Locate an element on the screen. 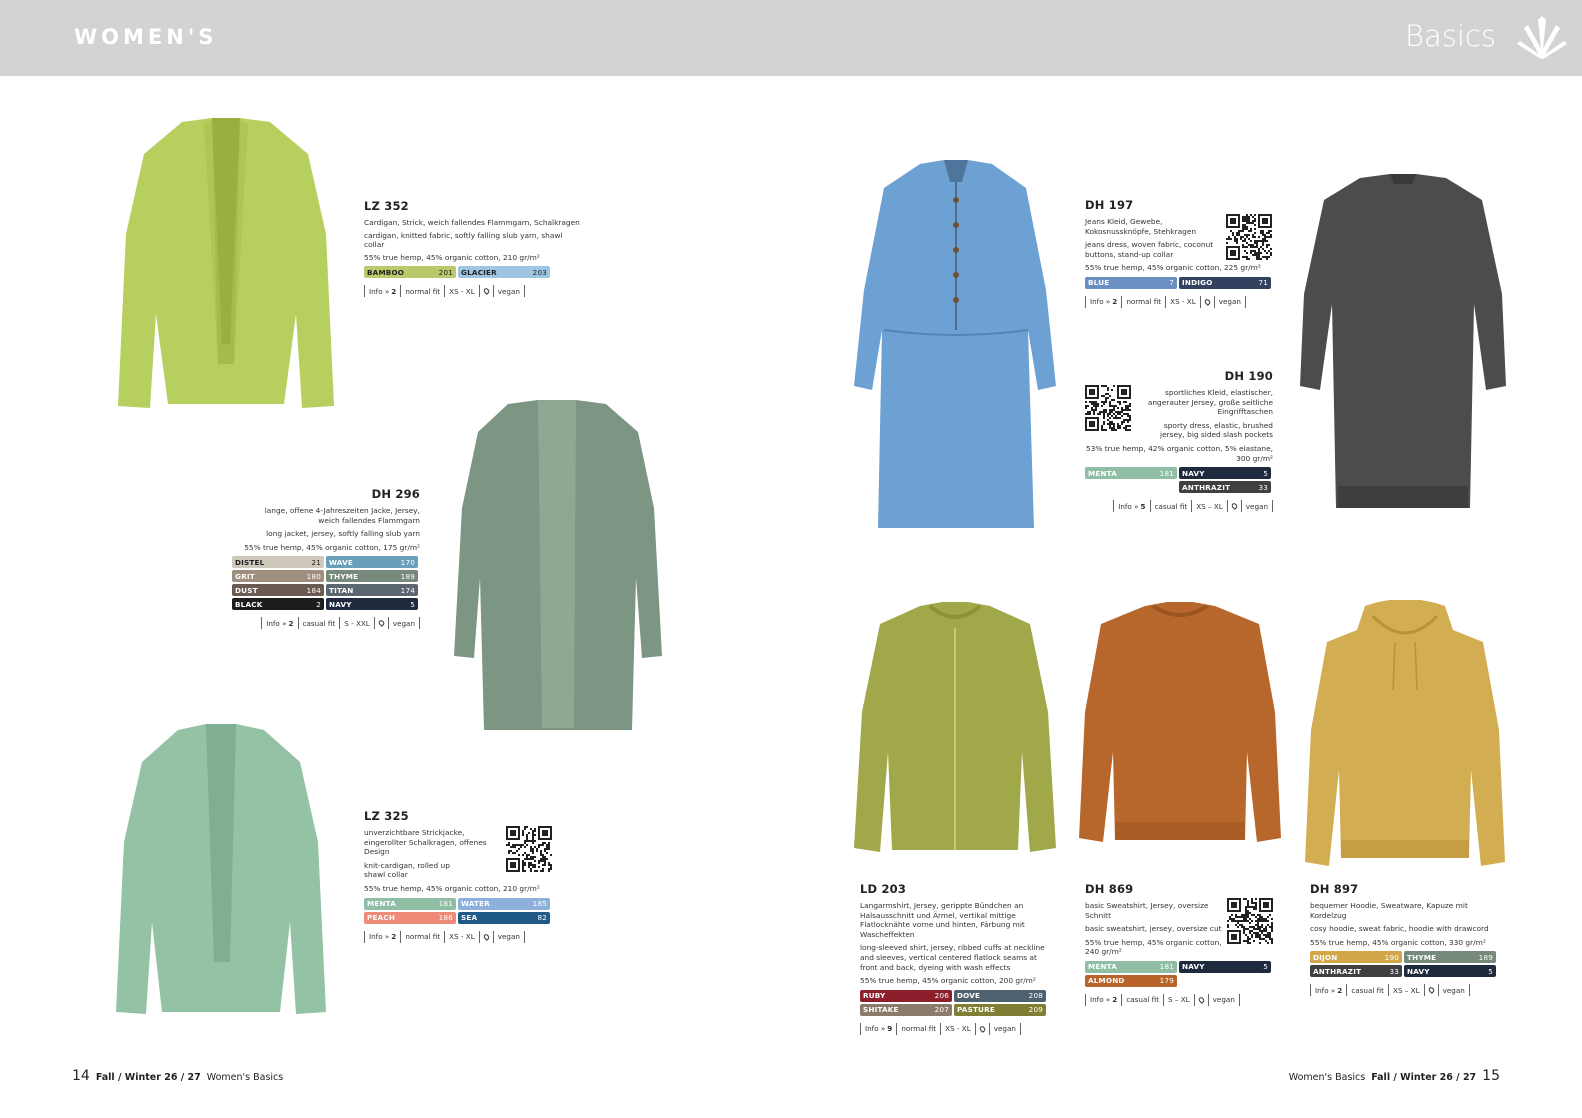 Image resolution: width=1582 pixels, height=1118 pixels. color-swatches: MENTA 181 WATER 185 PEACH 186 SEA 82 is located at coordinates (459, 910).